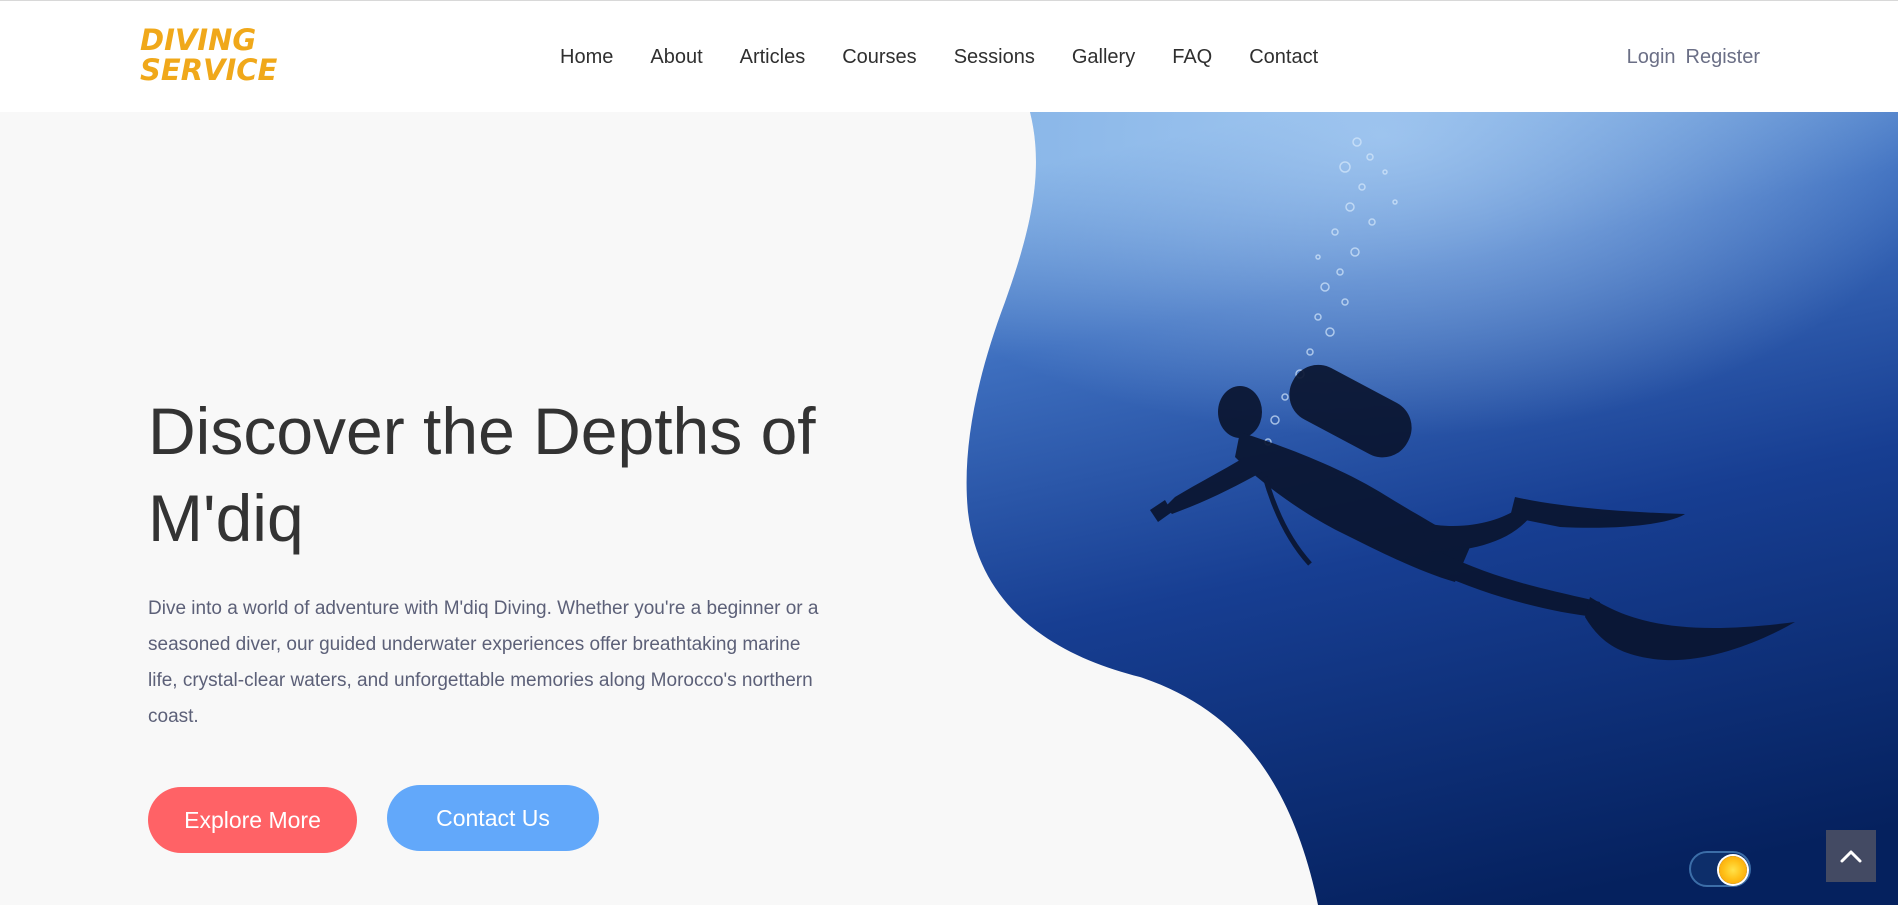  I want to click on auth-links: Login Register, so click(1688, 57).